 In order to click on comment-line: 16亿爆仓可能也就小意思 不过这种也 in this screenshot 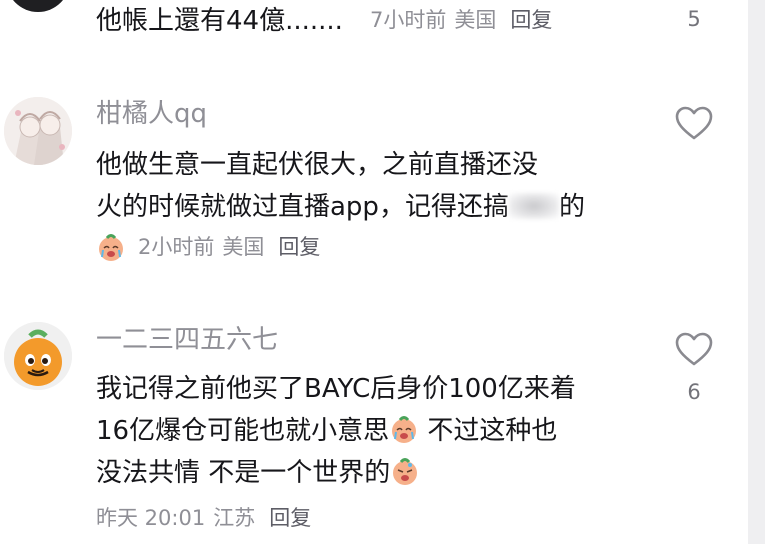, I will do `click(327, 431)`.